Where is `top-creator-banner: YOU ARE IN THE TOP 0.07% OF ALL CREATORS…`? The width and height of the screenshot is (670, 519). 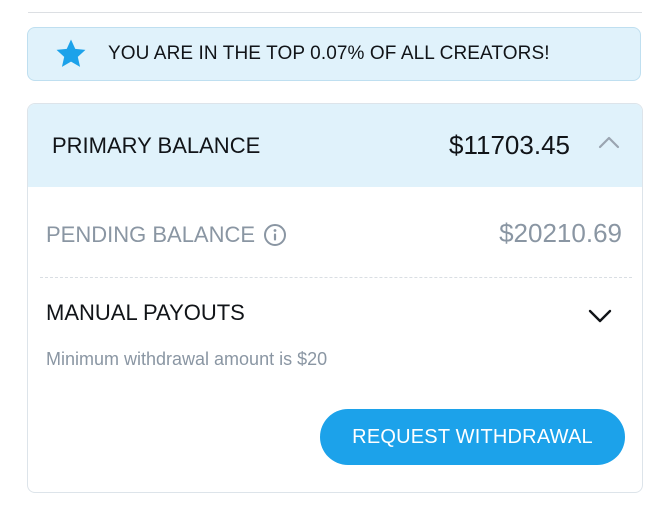
top-creator-banner: YOU ARE IN THE TOP 0.07% OF ALL CREATORS… is located at coordinates (334, 54).